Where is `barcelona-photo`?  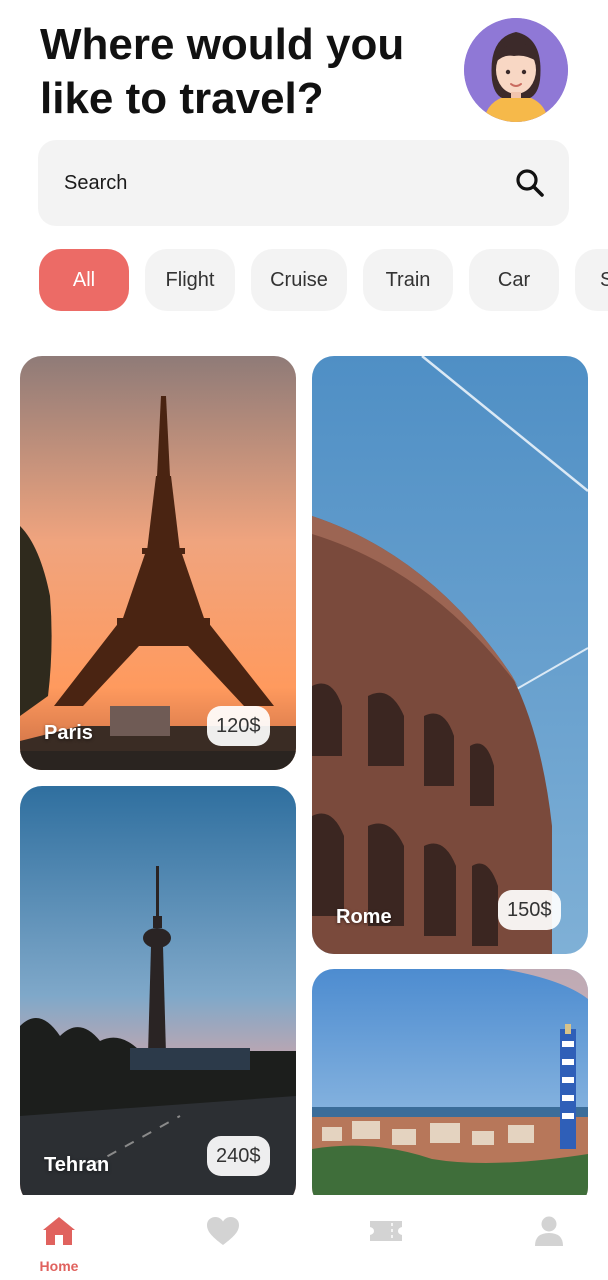
barcelona-photo is located at coordinates (450, 1089).